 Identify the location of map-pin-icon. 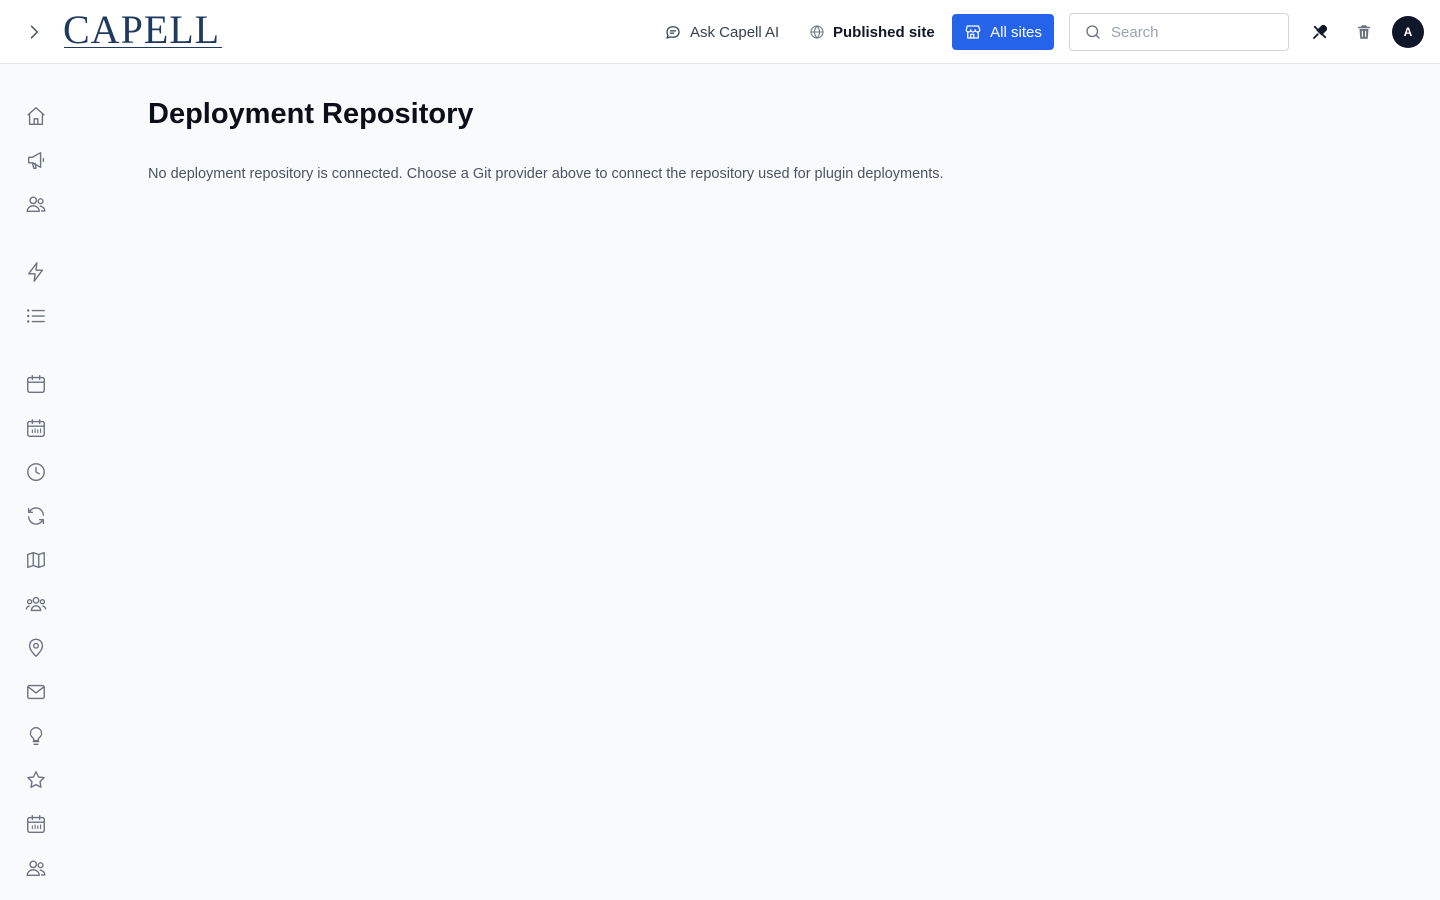
(36, 648).